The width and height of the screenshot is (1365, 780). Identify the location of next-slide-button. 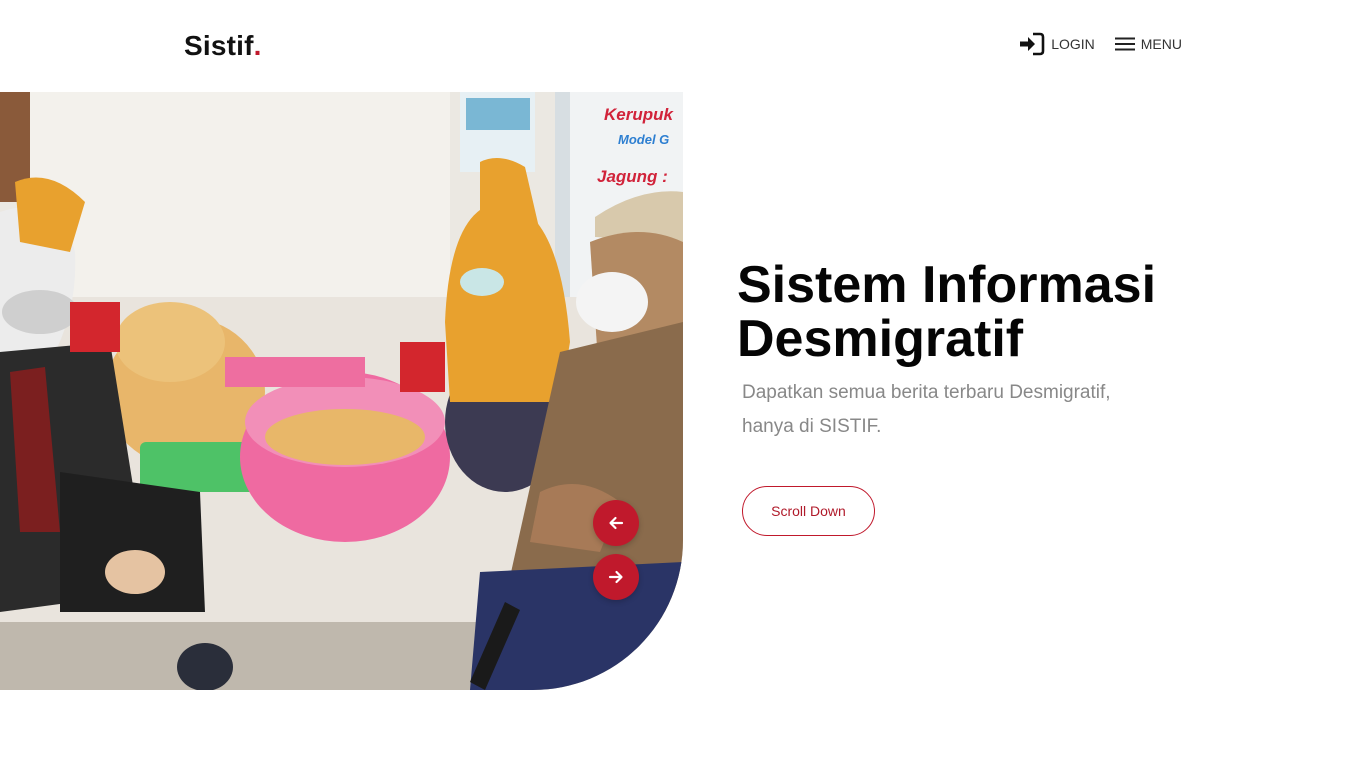
(616, 577).